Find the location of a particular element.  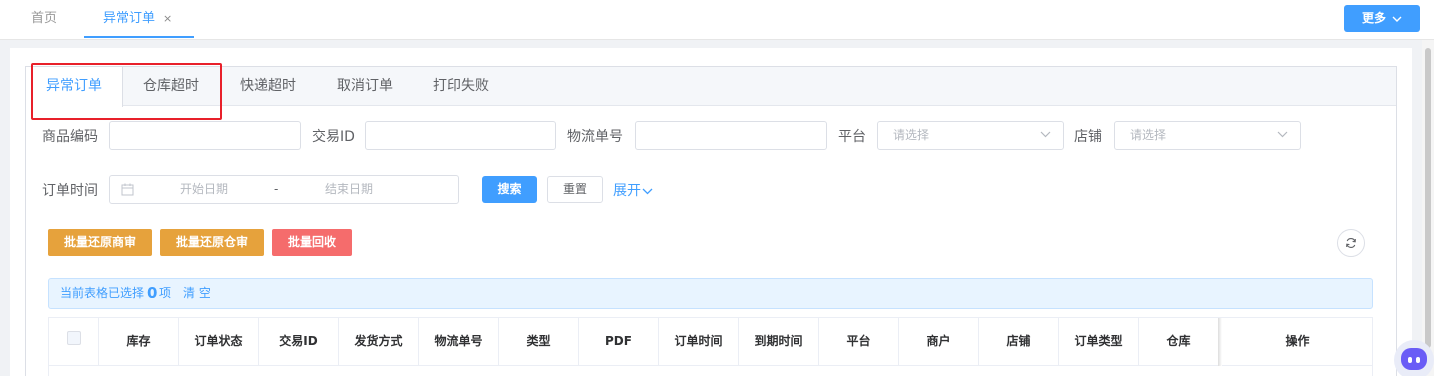

top-tab-bar: 首页 异常订单 × 更多 is located at coordinates (717, 20).